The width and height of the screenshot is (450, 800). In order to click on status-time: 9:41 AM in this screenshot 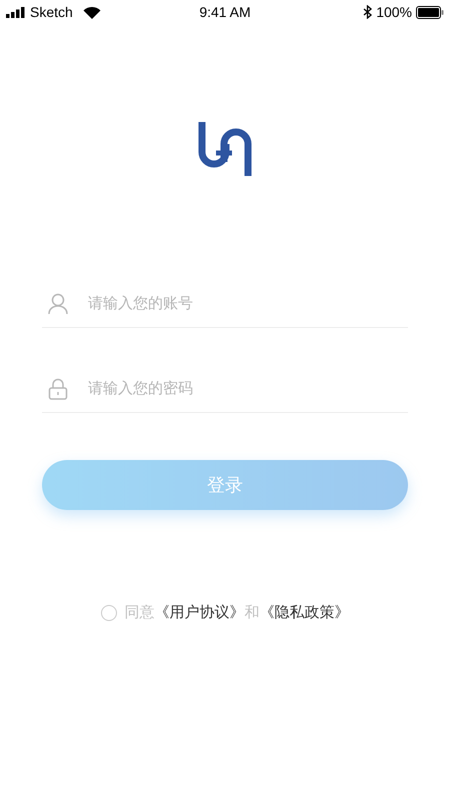, I will do `click(225, 12)`.